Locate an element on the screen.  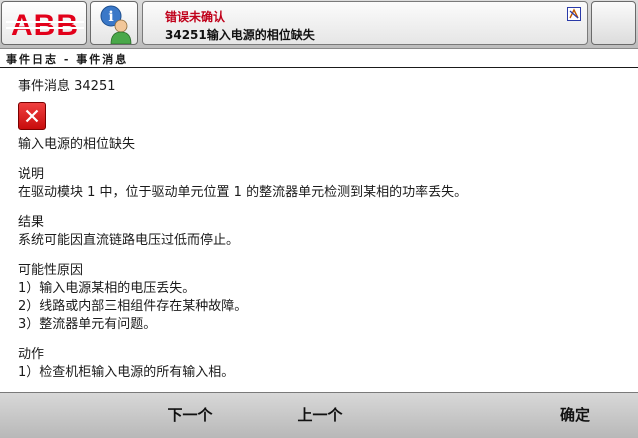
info-person-button: i is located at coordinates (114, 23).